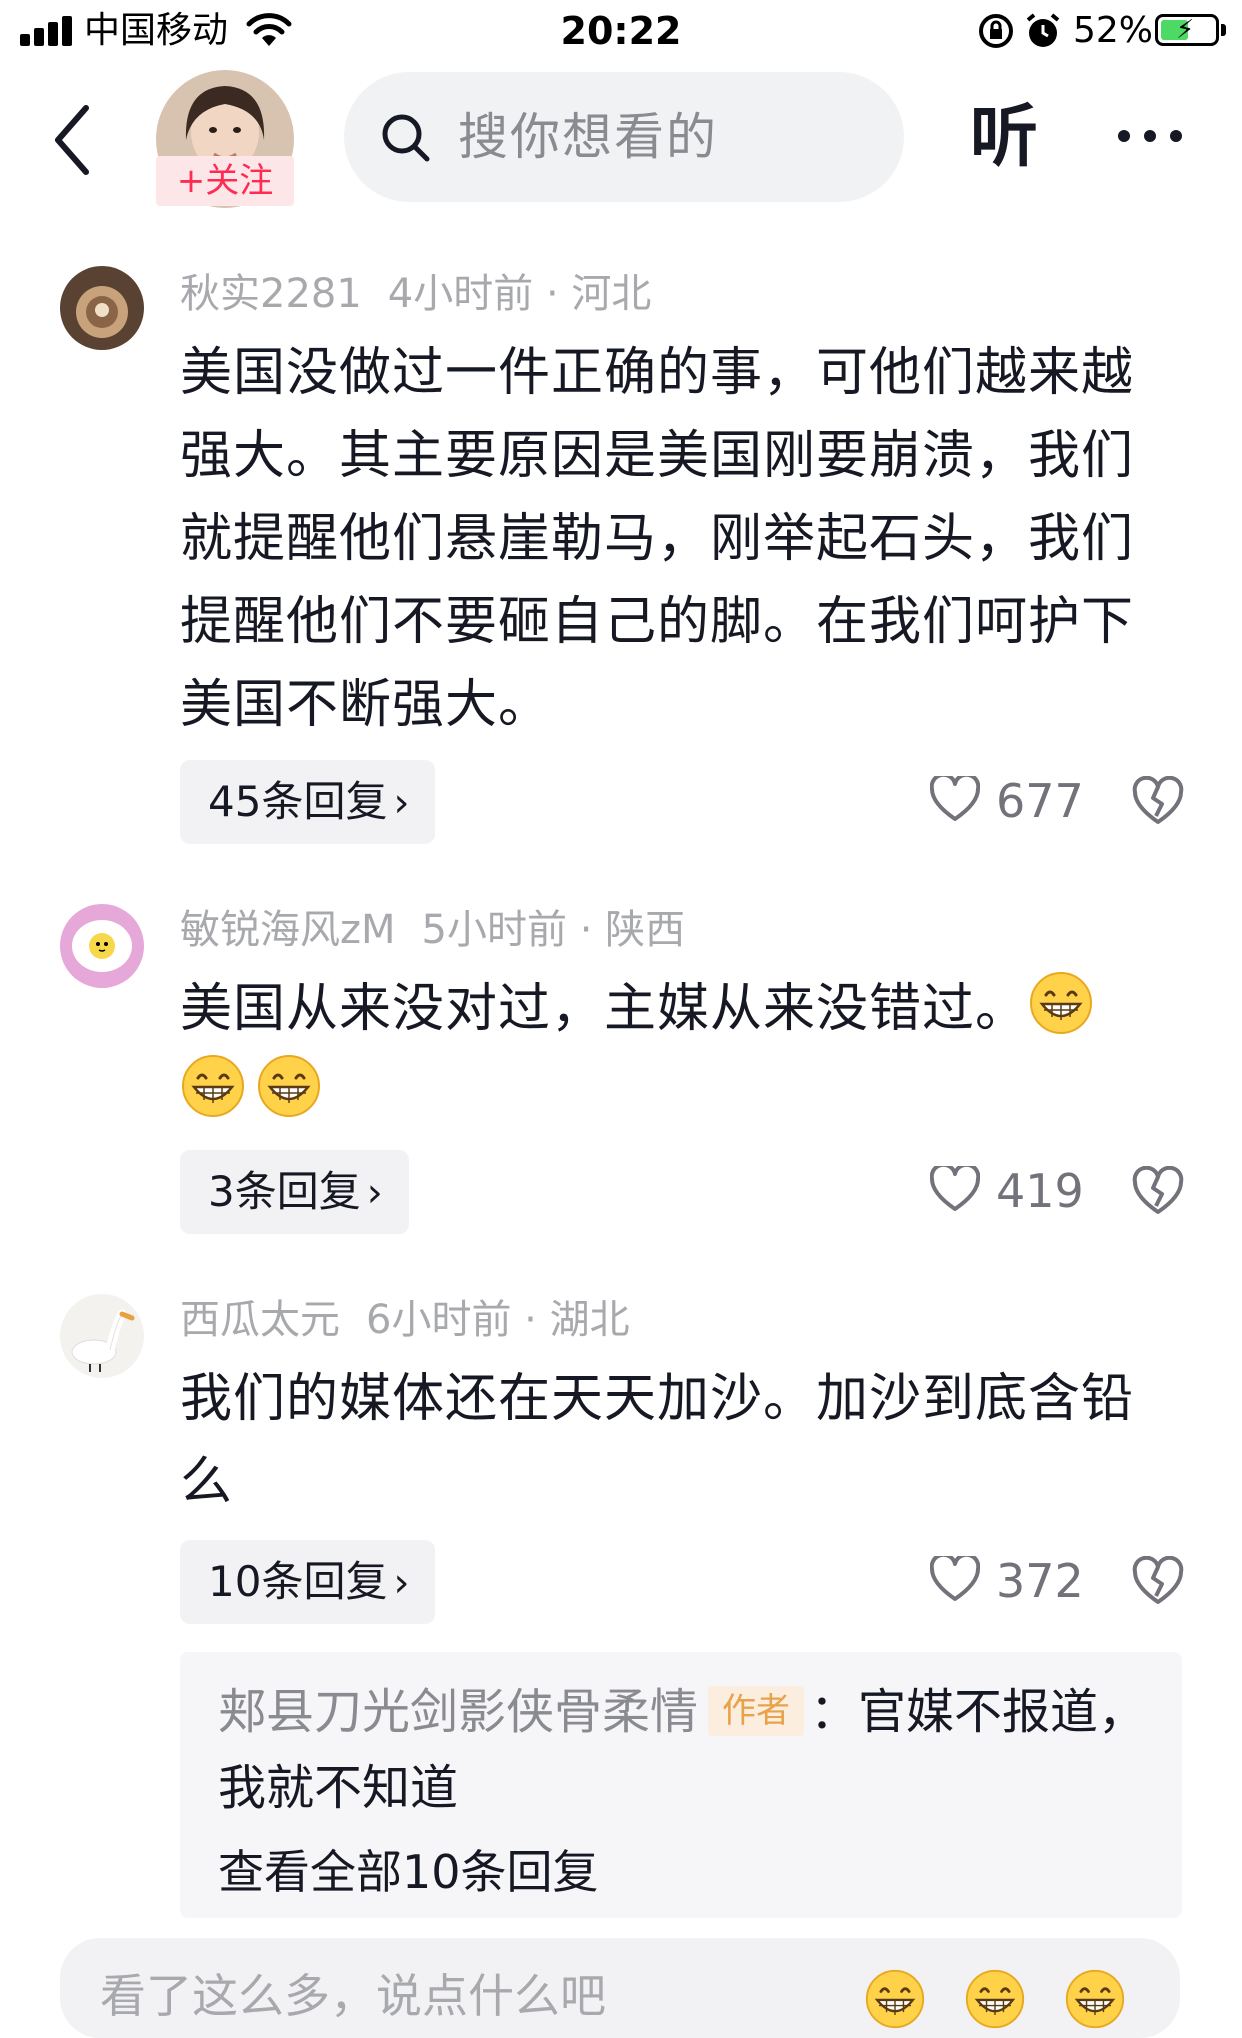 The image size is (1242, 2038). I want to click on replies-label: 45条回复, so click(298, 801).